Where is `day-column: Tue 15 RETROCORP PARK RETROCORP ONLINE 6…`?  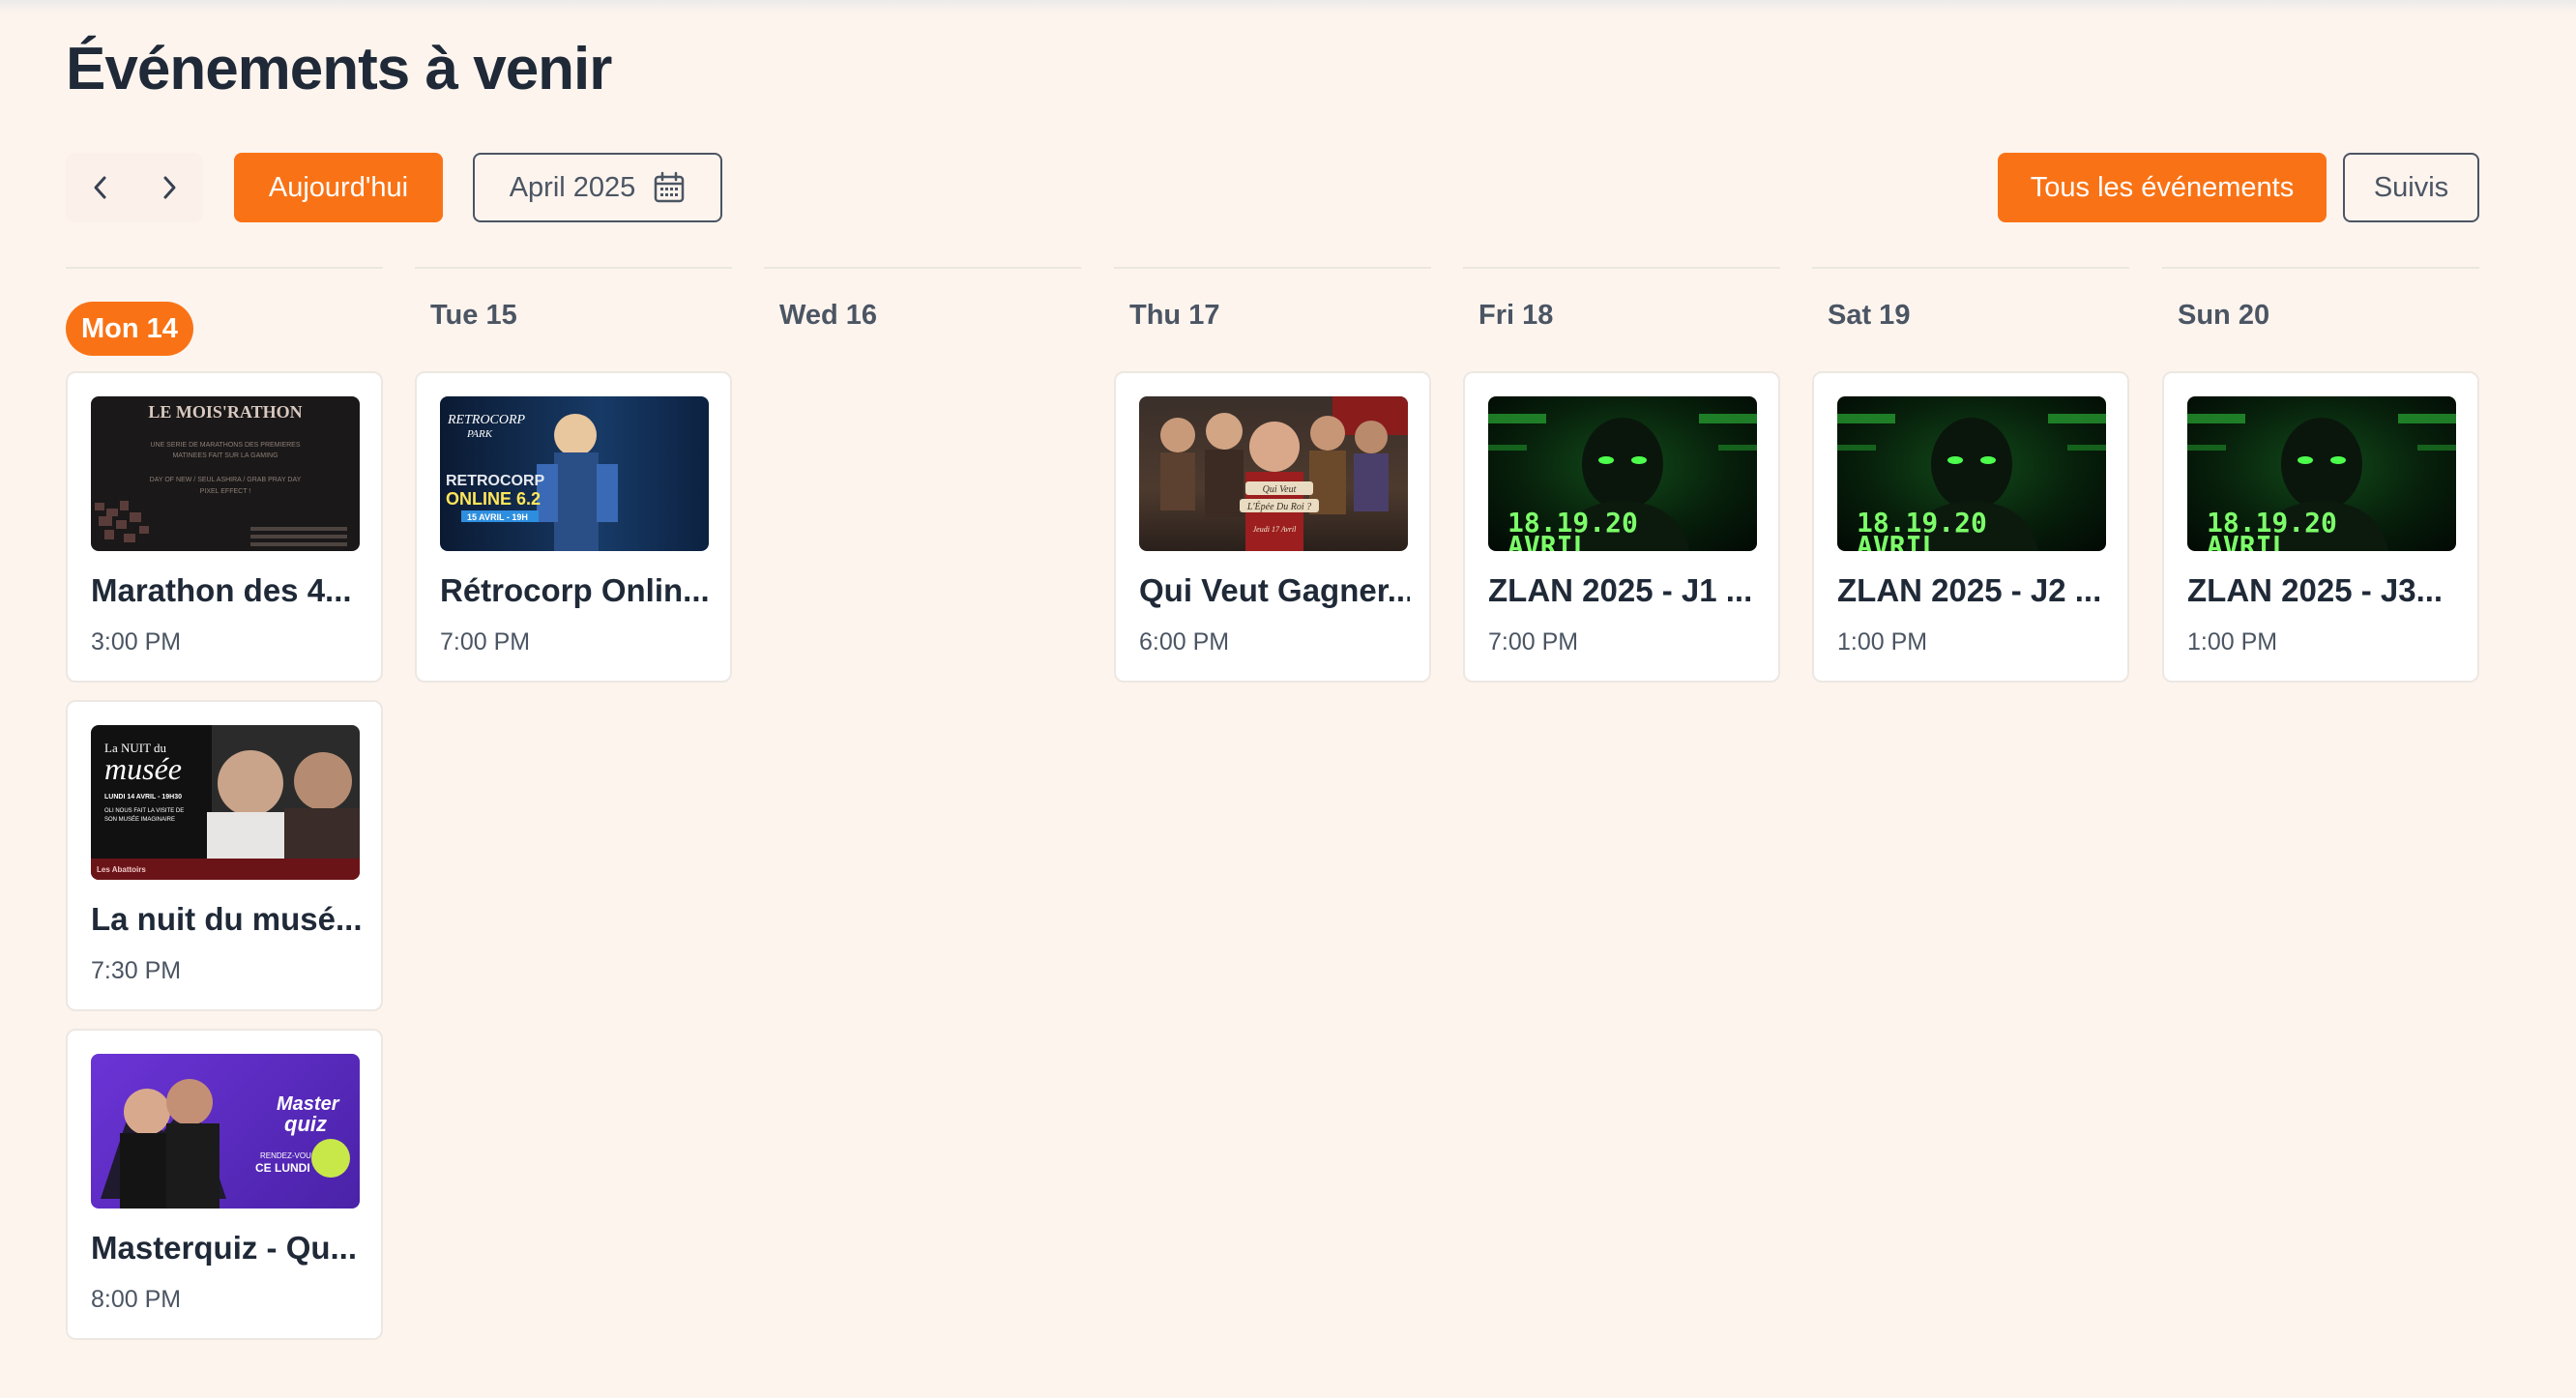 day-column: Tue 15 RETROCORP PARK RETROCORP ONLINE 6… is located at coordinates (573, 475).